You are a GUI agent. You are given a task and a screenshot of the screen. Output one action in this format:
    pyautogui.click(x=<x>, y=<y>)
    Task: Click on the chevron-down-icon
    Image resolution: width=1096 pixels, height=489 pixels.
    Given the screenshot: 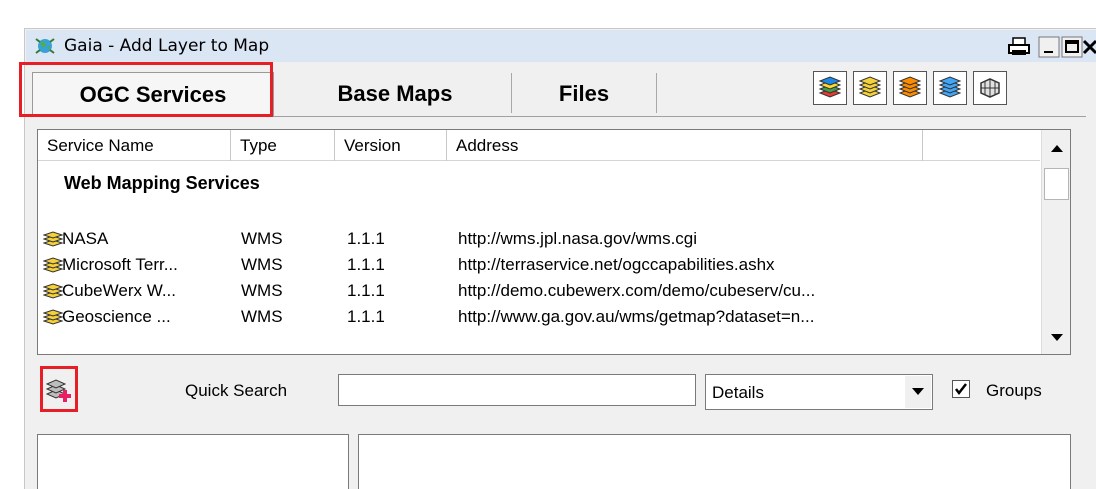 What is the action you would take?
    pyautogui.click(x=918, y=391)
    